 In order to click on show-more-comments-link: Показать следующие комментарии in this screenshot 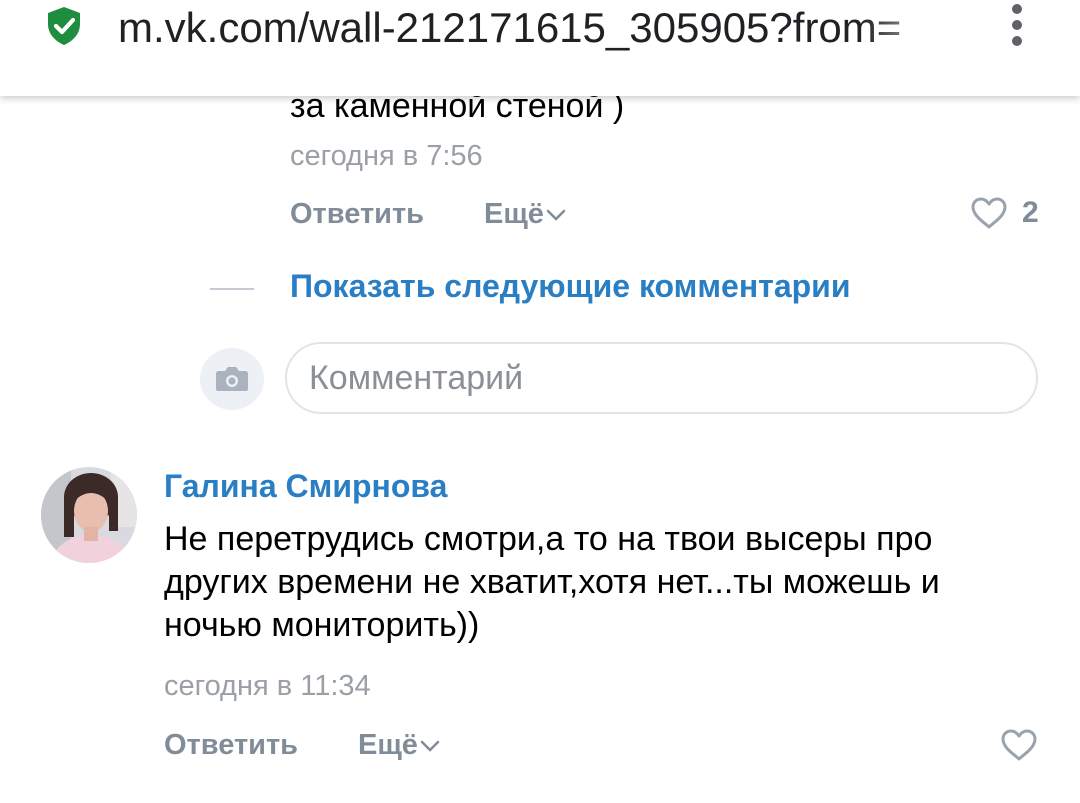, I will do `click(570, 286)`.